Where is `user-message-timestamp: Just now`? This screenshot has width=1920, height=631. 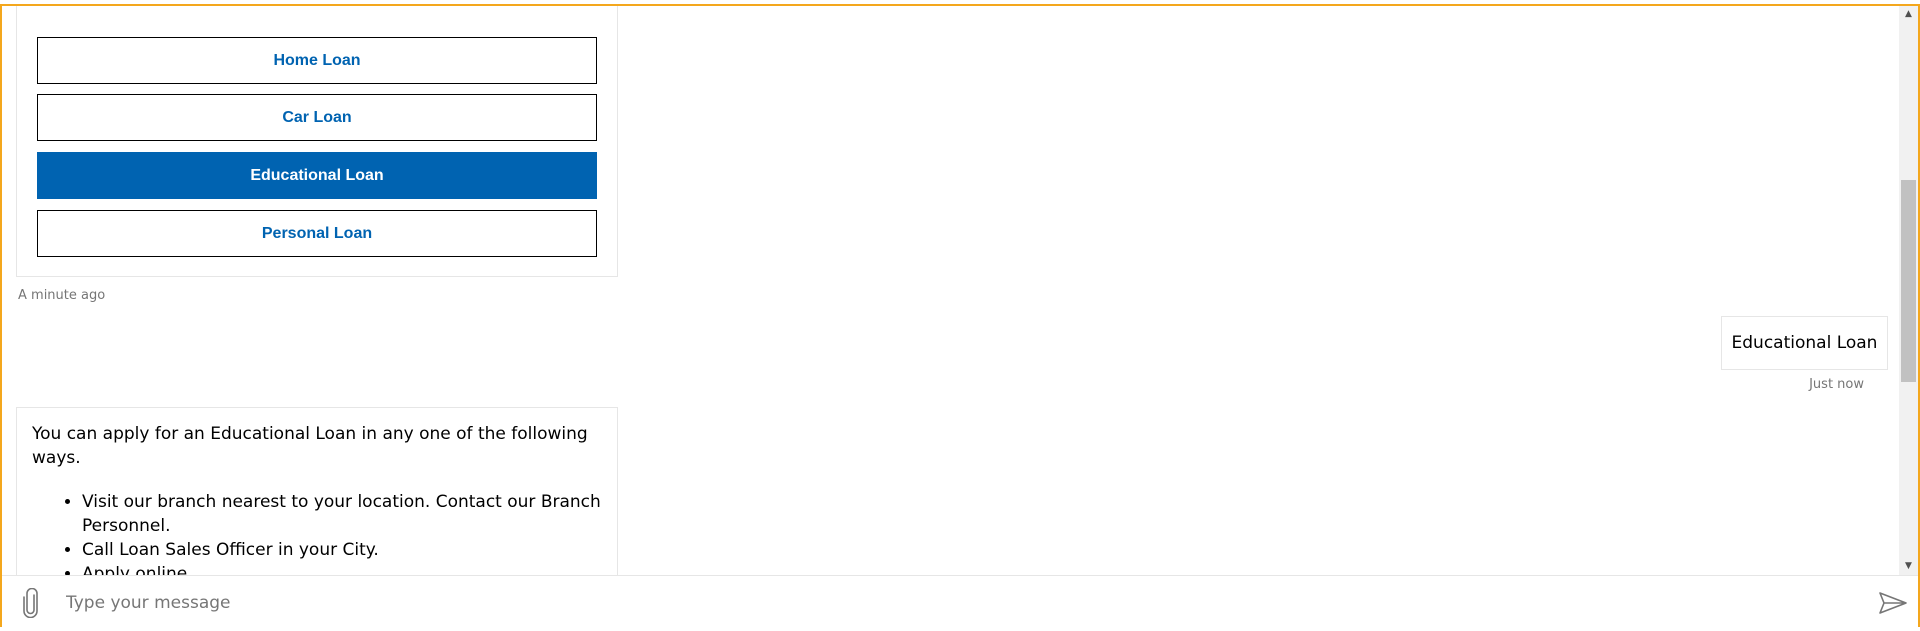
user-message-timestamp: Just now is located at coordinates (1836, 384).